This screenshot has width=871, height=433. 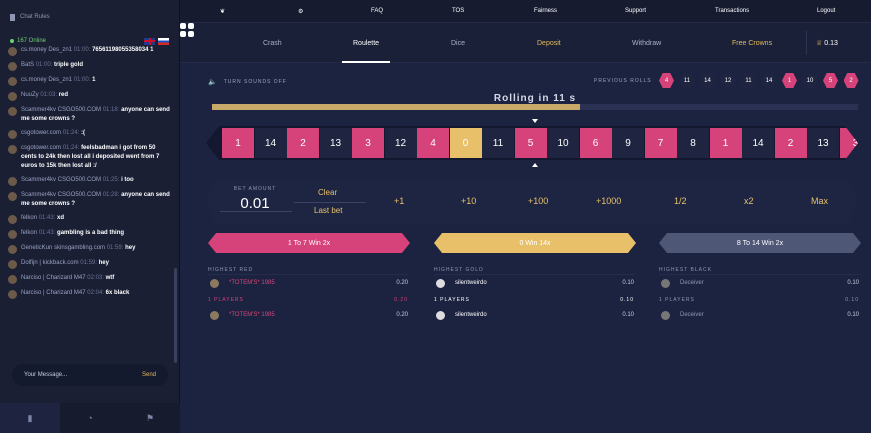 I want to click on pointer-bottom-icon, so click(x=535, y=165).